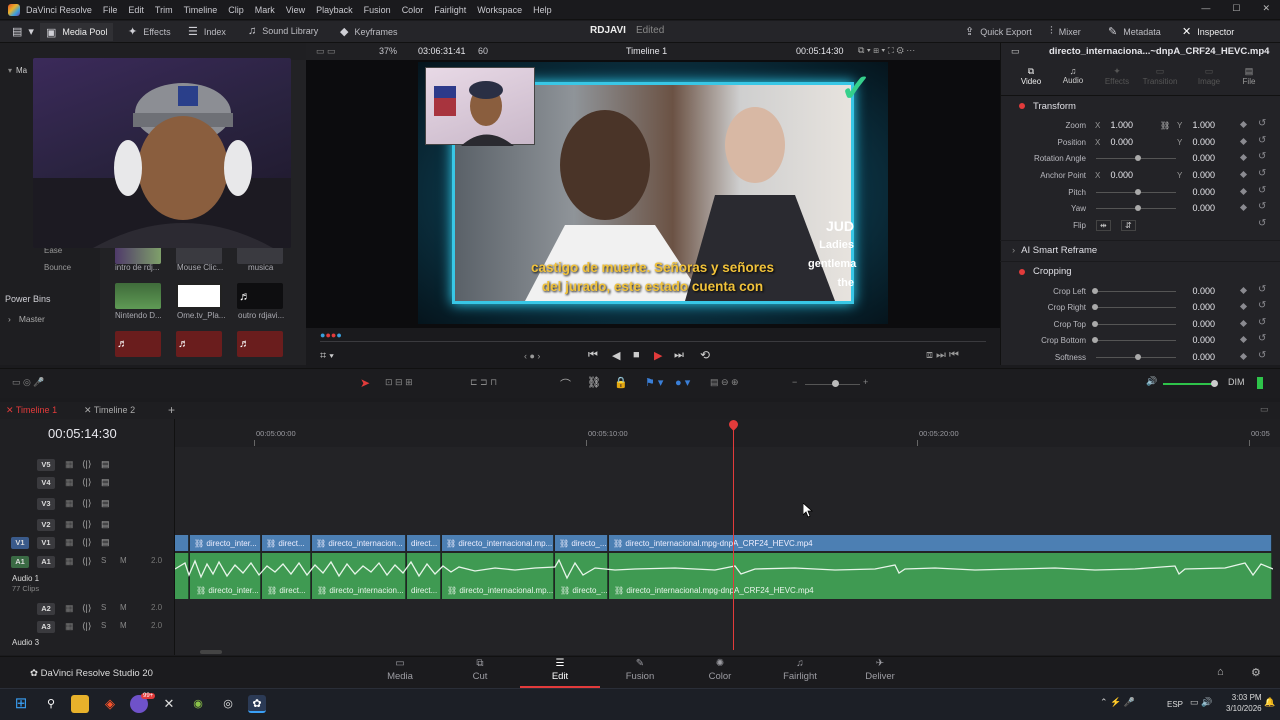 This screenshot has width=1280, height=720. I want to click on page-fairlight: ♫ Fairlight, so click(800, 670).